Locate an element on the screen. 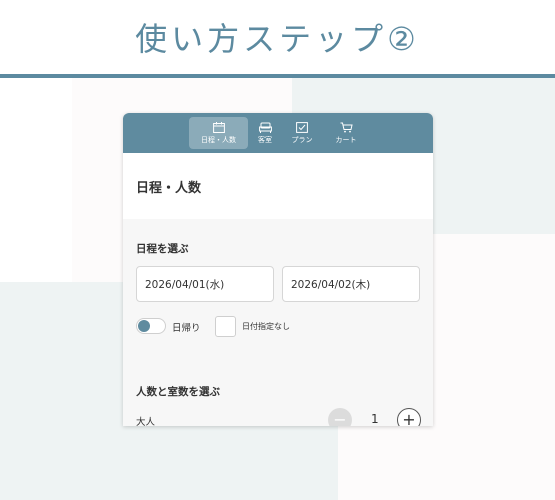  calendar-icon is located at coordinates (218, 127).